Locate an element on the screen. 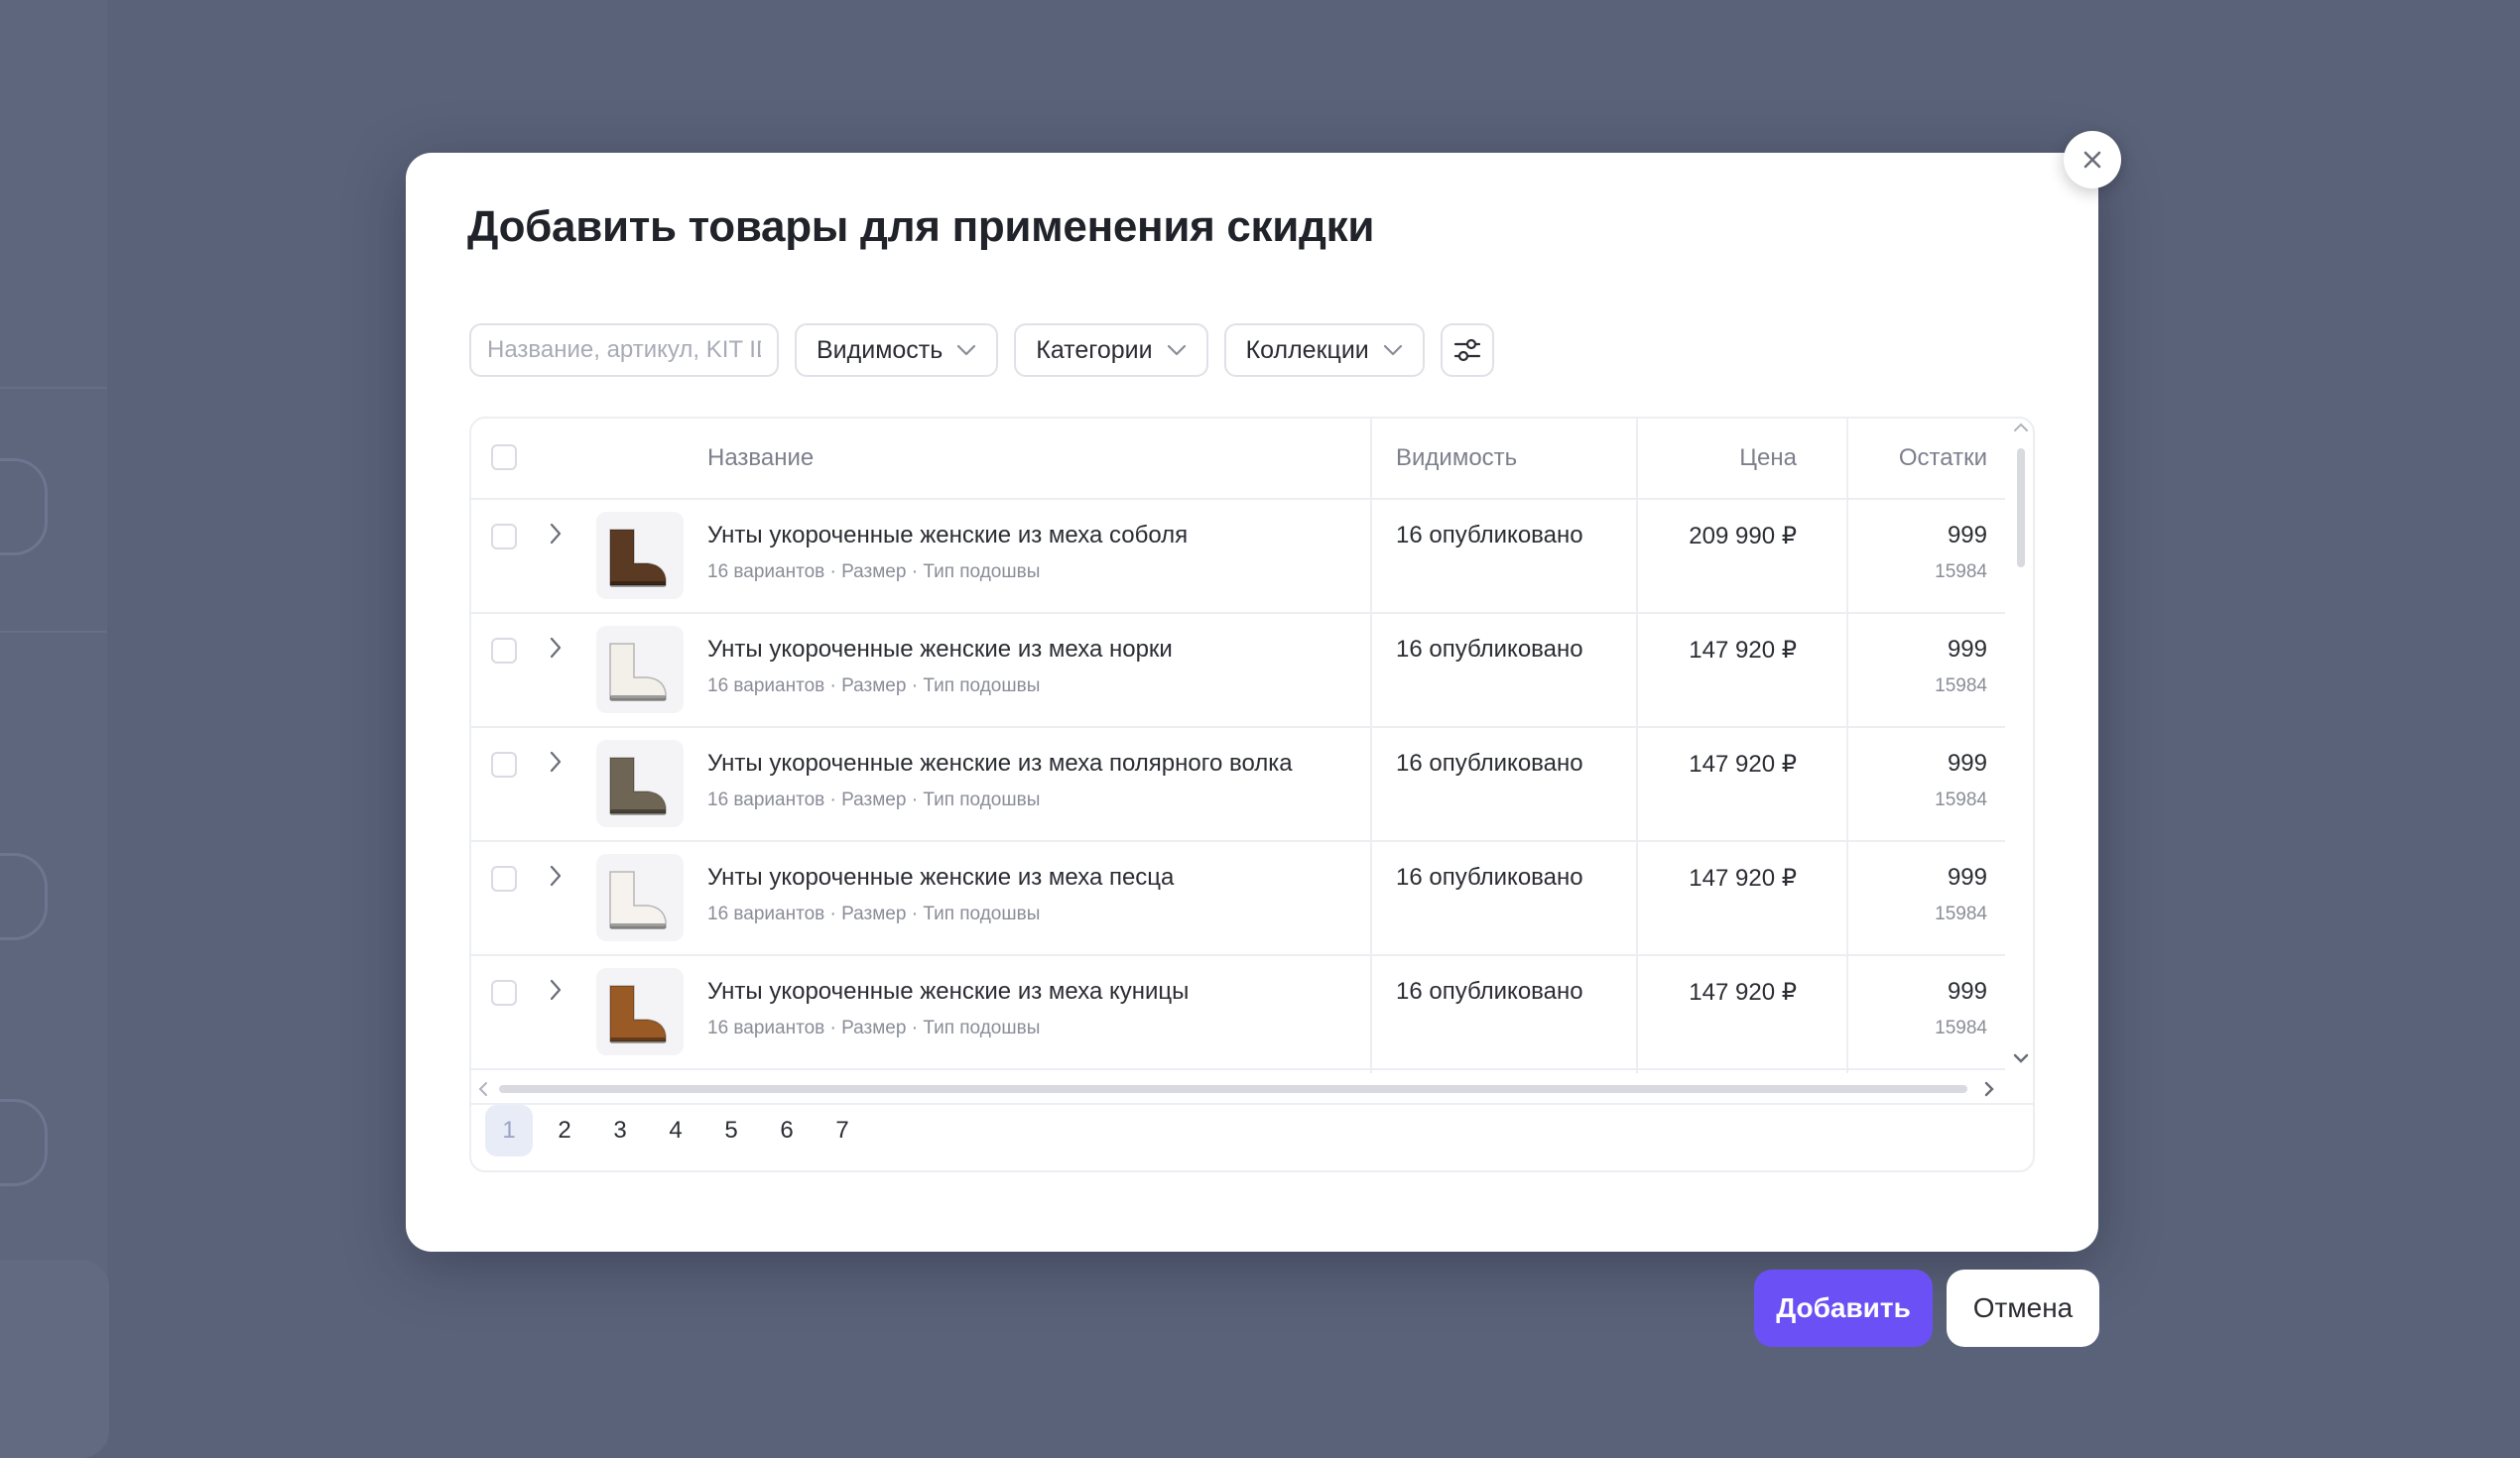 The width and height of the screenshot is (2520, 1458). select-all-checkbox is located at coordinates (504, 457).